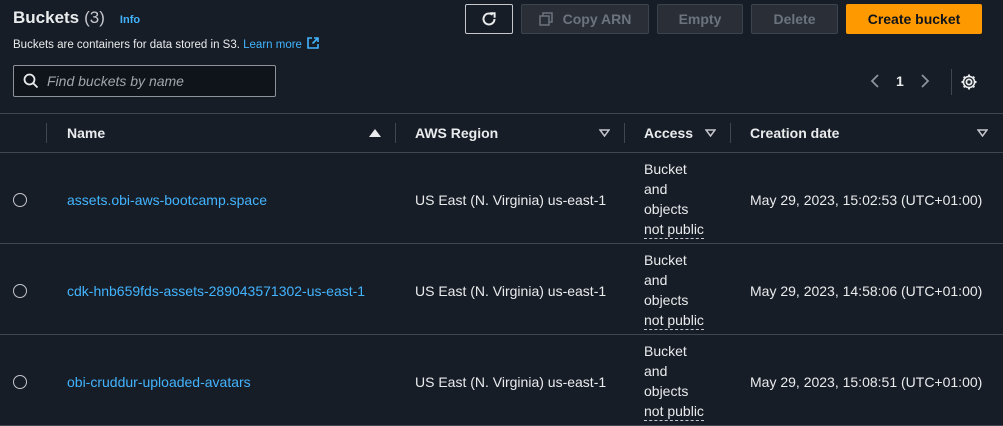 The image size is (1003, 426). I want to click on table-header: Name AWS Region Access Creation date, so click(501, 133).